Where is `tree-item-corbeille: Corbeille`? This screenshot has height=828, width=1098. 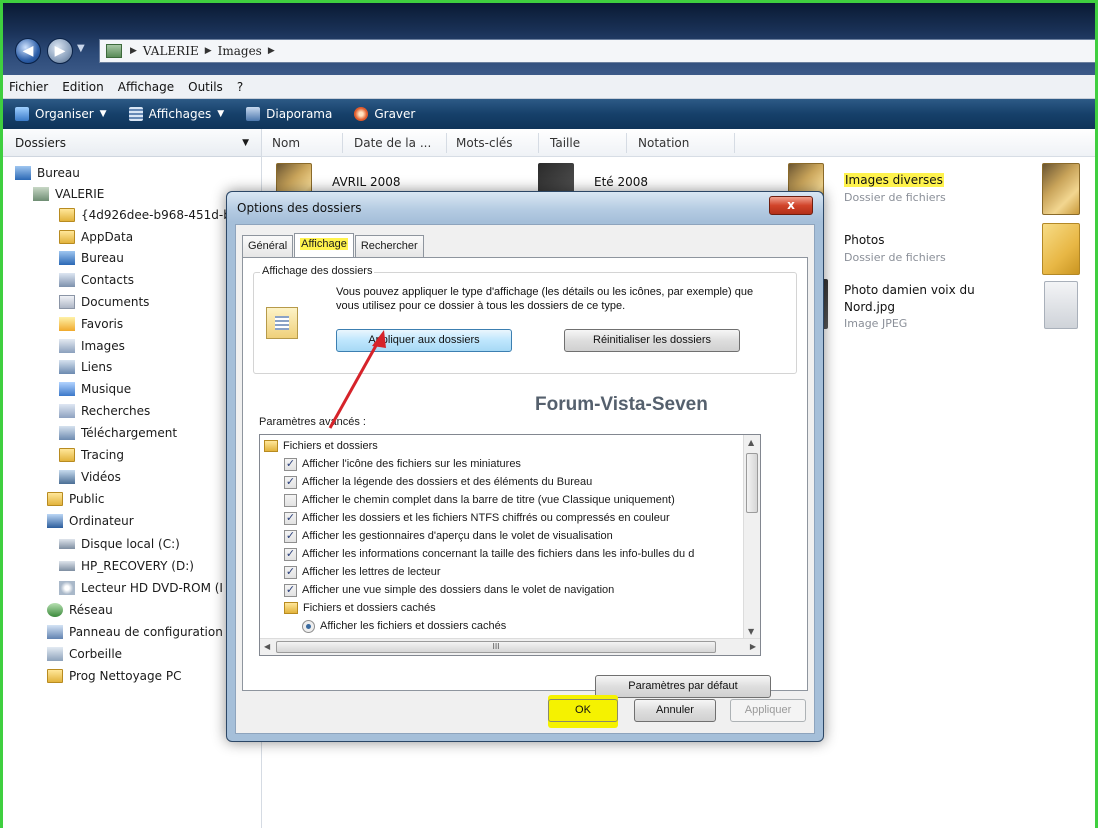 tree-item-corbeille: Corbeille is located at coordinates (84, 654).